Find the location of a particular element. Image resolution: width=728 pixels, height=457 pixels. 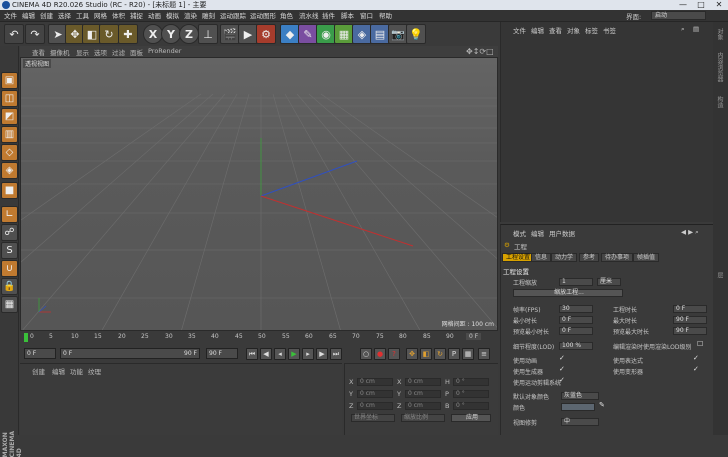

undo-icon: ↶ is located at coordinates (14, 34).